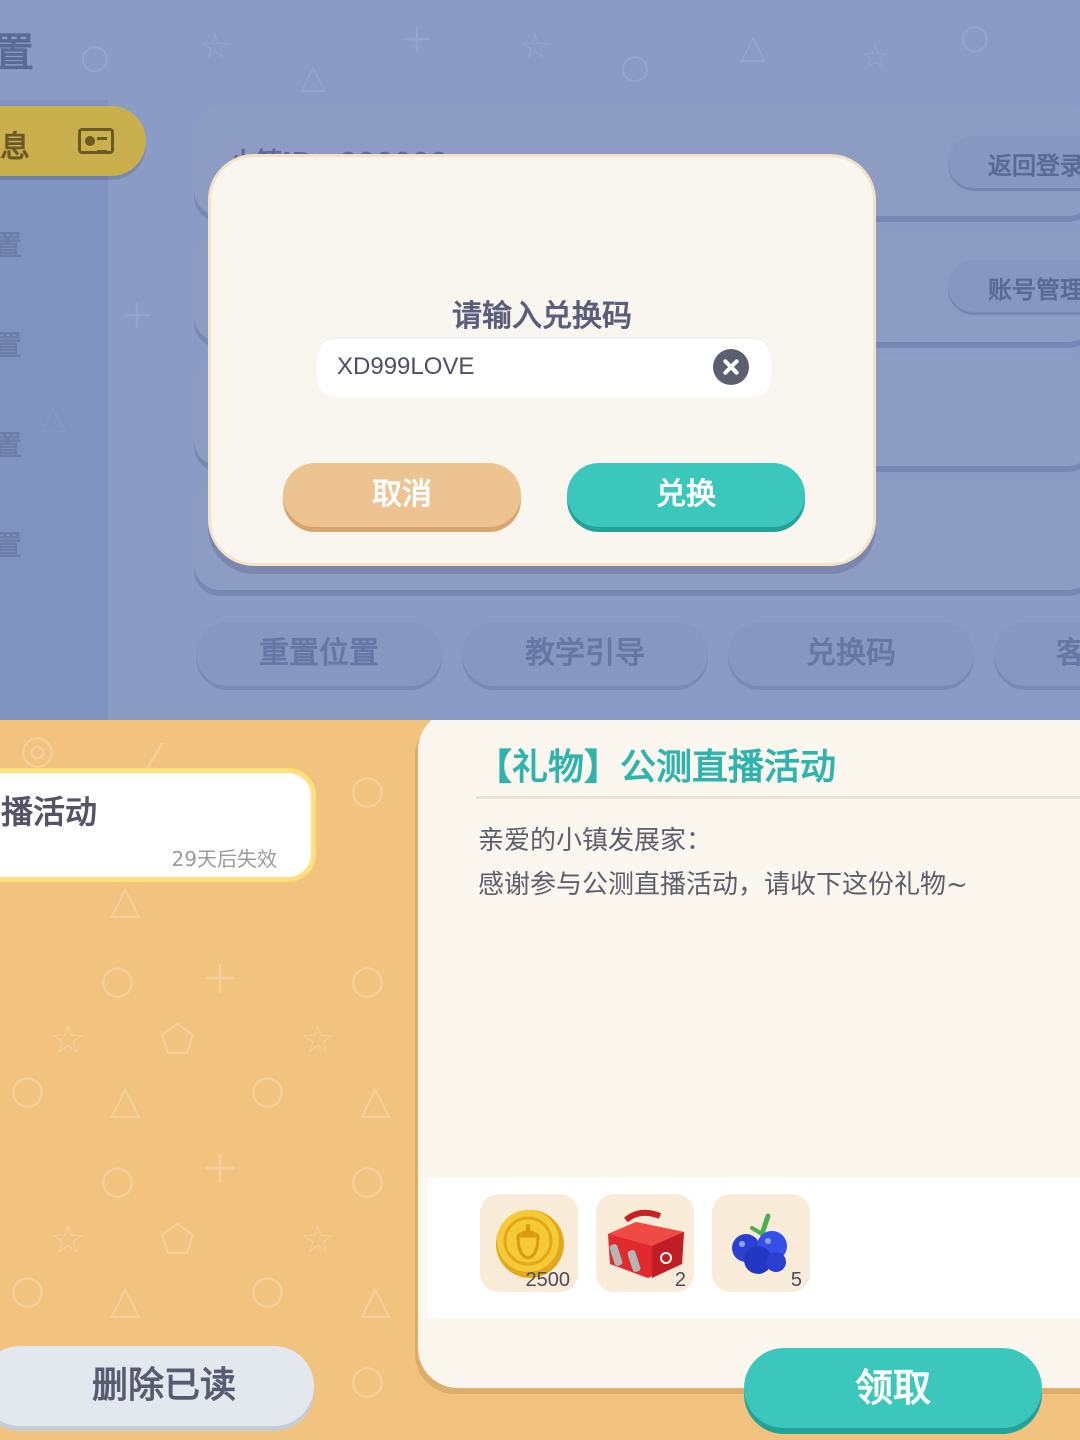  Describe the element at coordinates (686, 495) in the screenshot. I see `redeem-button: 兑换` at that location.